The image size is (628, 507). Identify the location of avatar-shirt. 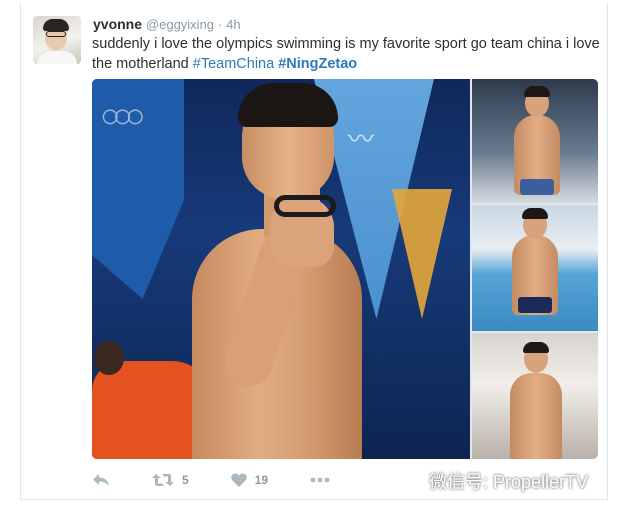
(57, 57).